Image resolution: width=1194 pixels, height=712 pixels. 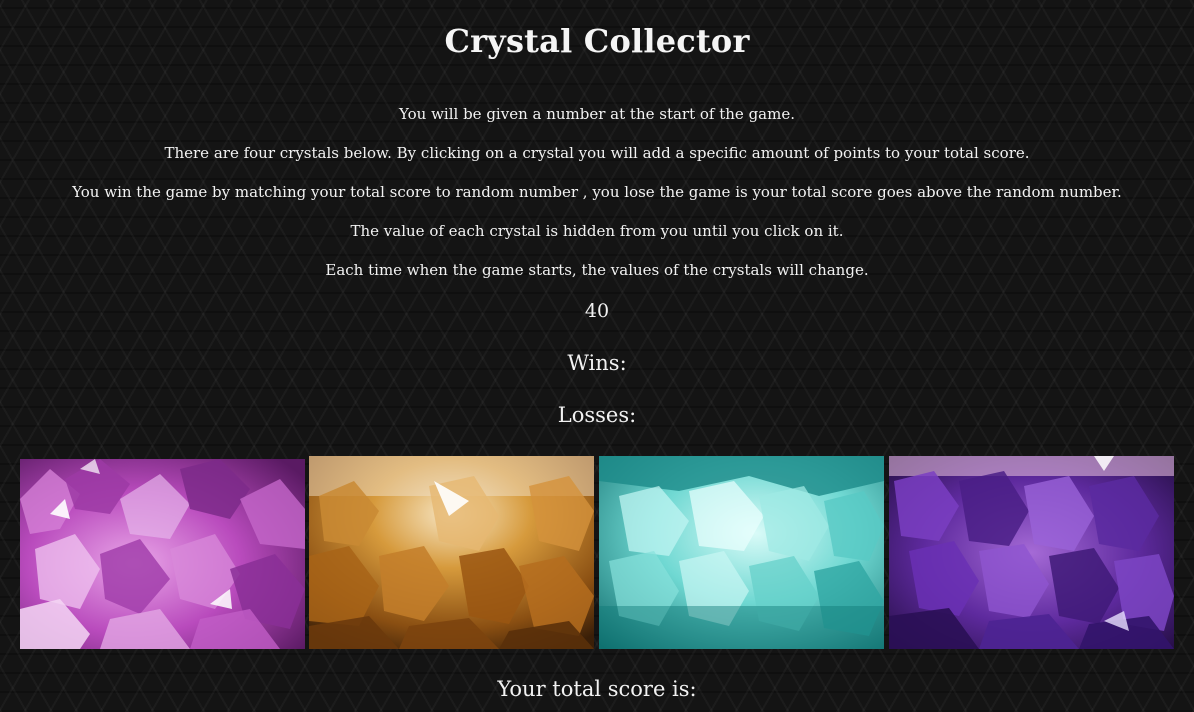 I want to click on purple-crystal-image, so click(x=1031, y=552).